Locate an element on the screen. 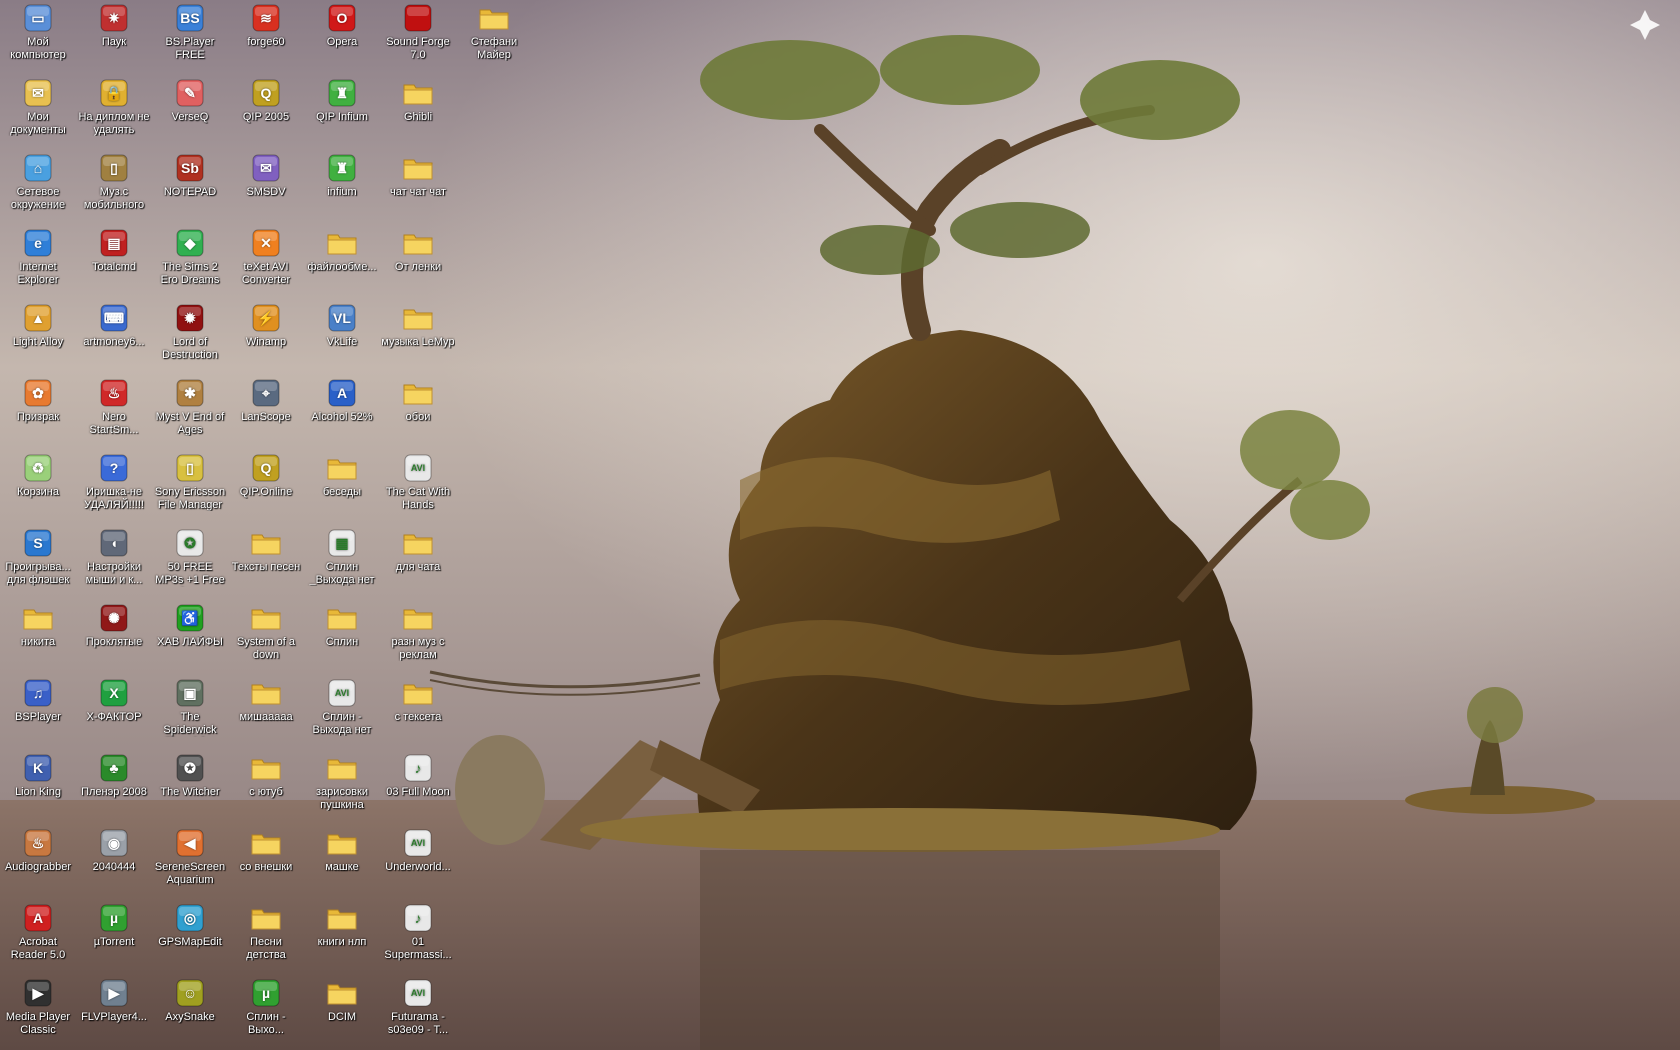  desktop-icon: Стефани Майер is located at coordinates (494, 37).